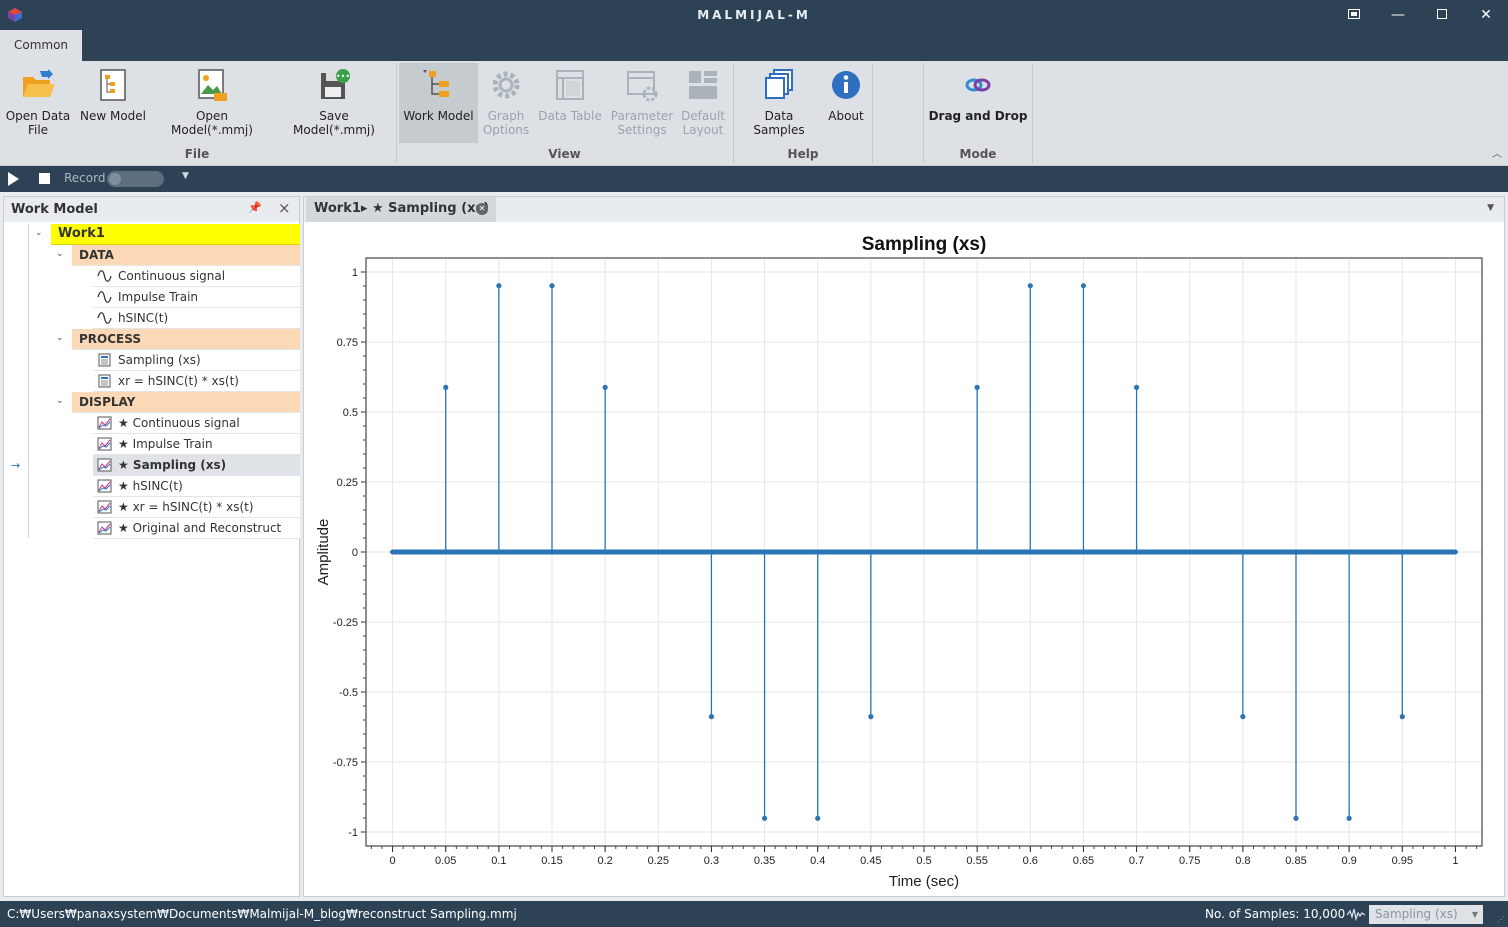 This screenshot has height=927, width=1508. I want to click on save-model-button: ••• Save Model(*.mmj), so click(334, 103).